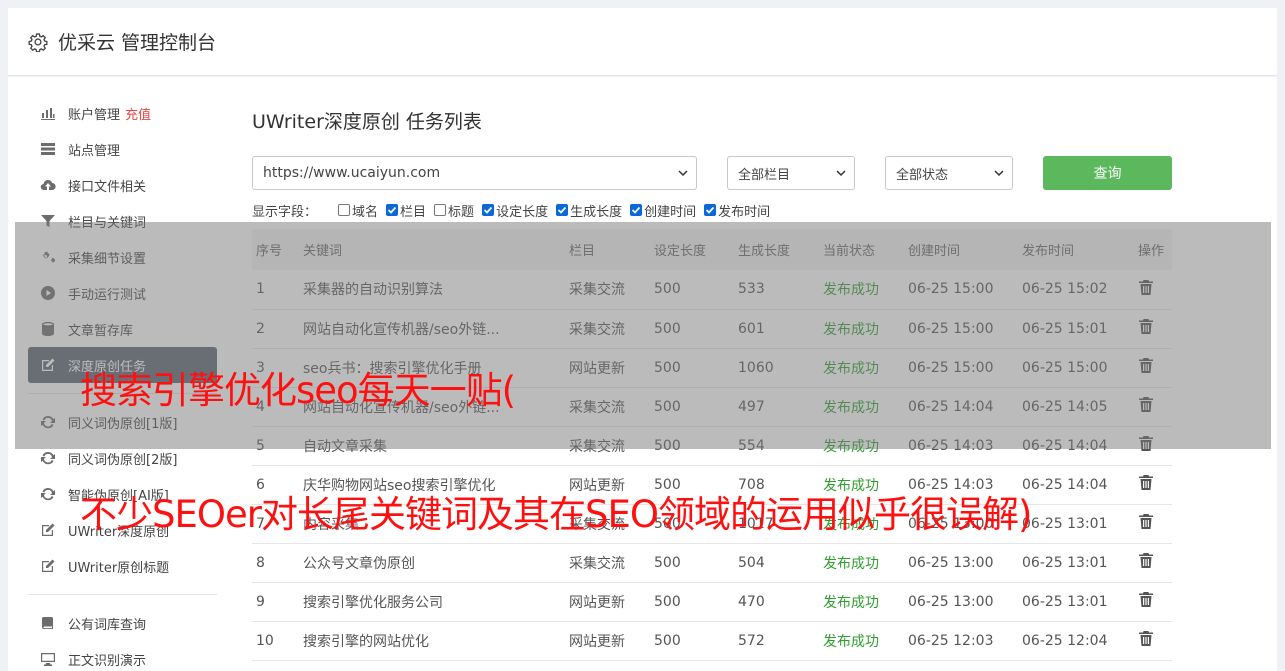 Image resolution: width=1285 pixels, height=671 pixels. I want to click on sidebar-item-label: 公有词库查询, so click(107, 625).